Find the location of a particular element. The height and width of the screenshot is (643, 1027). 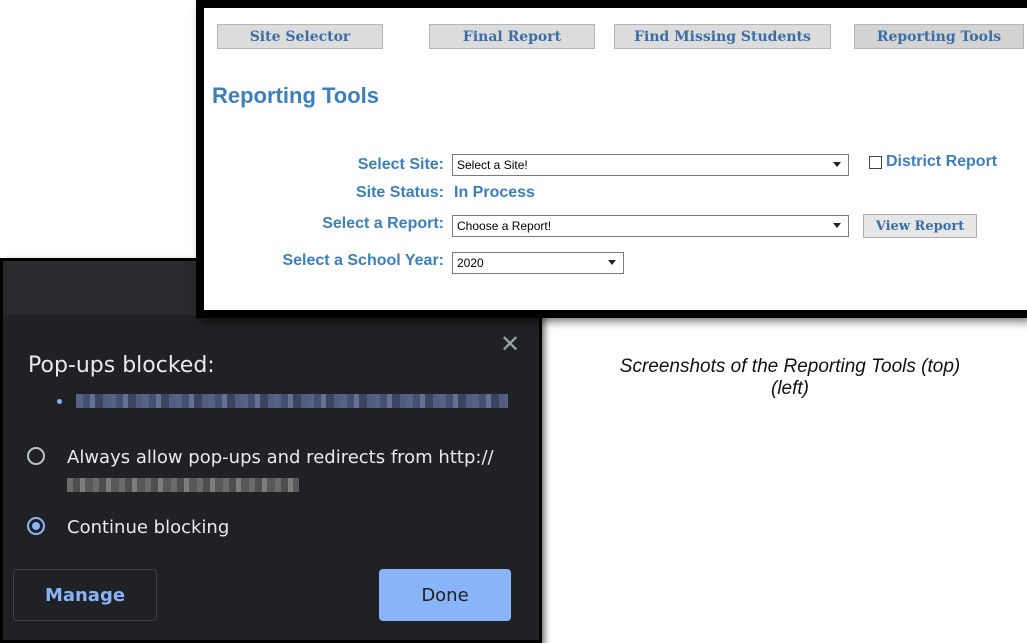

close-icon: ✕ is located at coordinates (510, 344).